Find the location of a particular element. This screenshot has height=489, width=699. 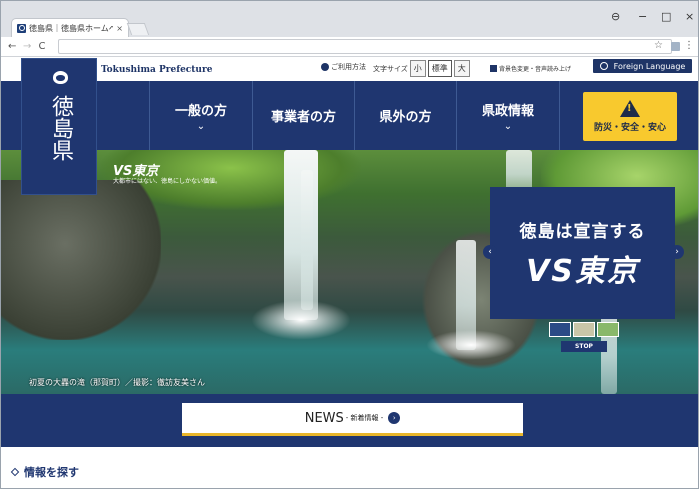

site-logo: 徳島県 is located at coordinates (59, 126).